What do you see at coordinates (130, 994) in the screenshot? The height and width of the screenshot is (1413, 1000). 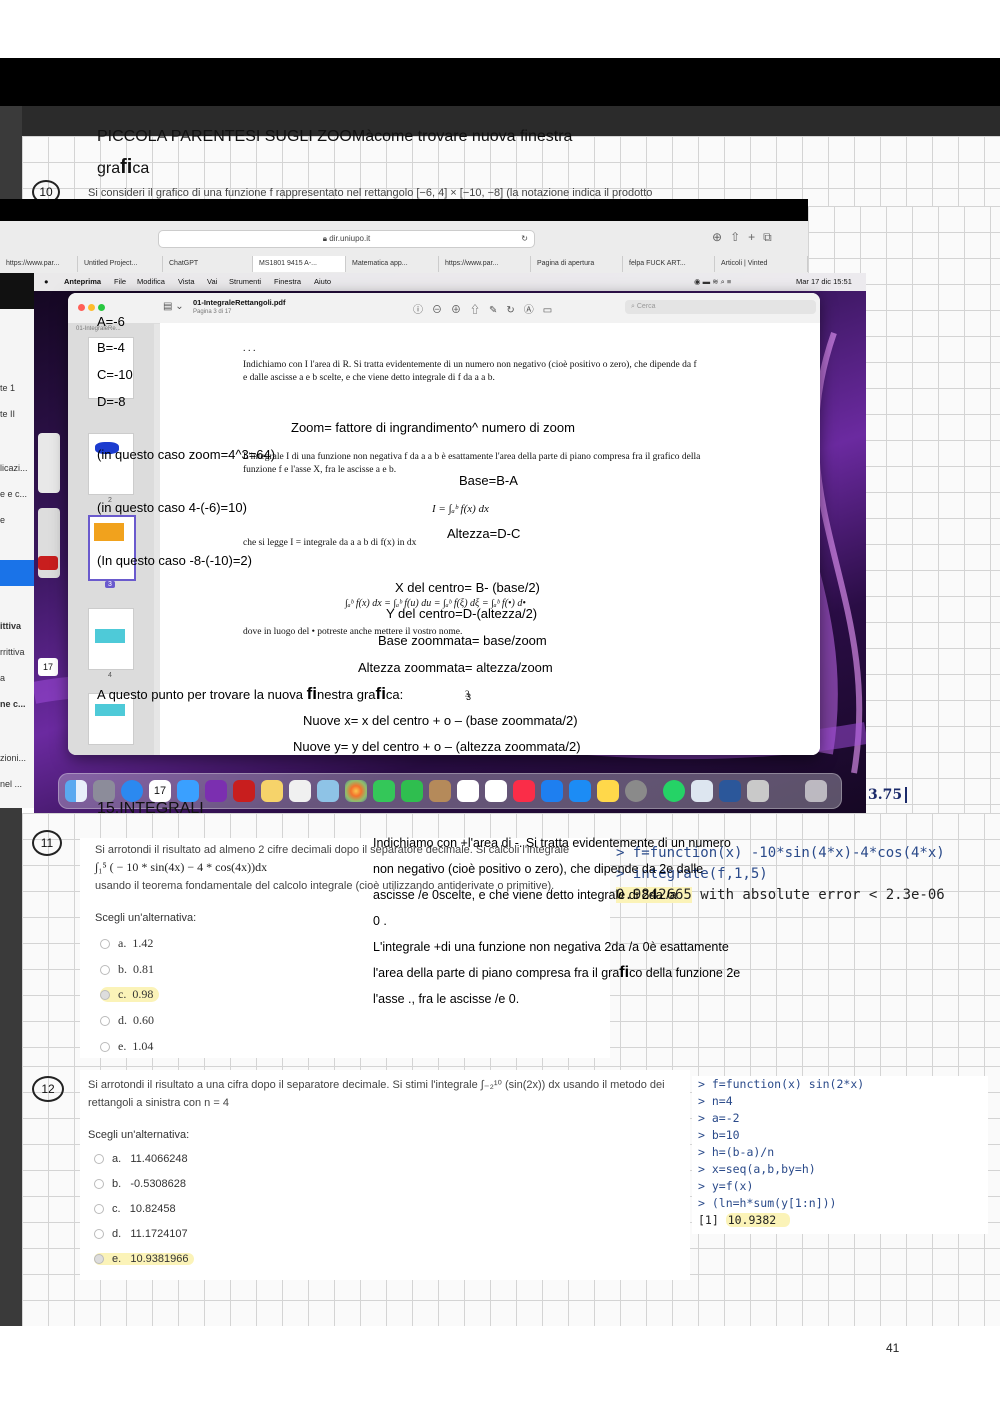 I see `q11-choice-c-selected: c. 0.98` at bounding box center [130, 994].